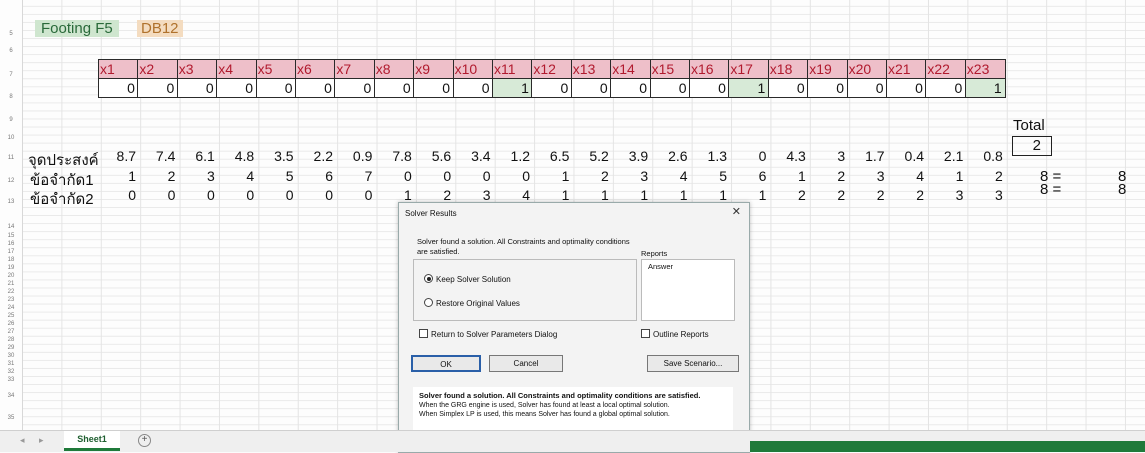 This screenshot has height=453, width=1145. What do you see at coordinates (1032, 146) in the screenshot?
I see `objective-total-cell: 2` at bounding box center [1032, 146].